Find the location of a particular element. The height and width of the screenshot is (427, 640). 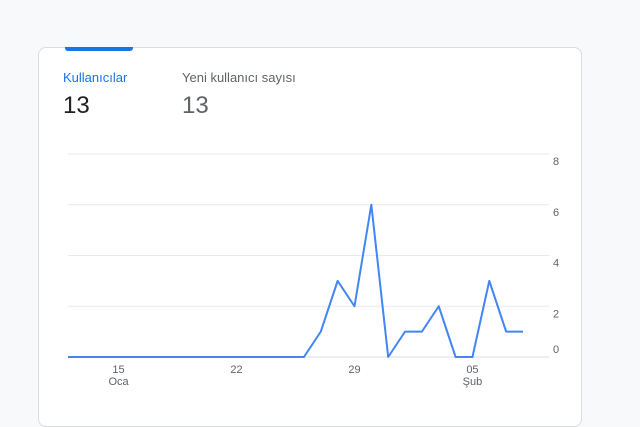

x-tick-label: 29 is located at coordinates (354, 370).